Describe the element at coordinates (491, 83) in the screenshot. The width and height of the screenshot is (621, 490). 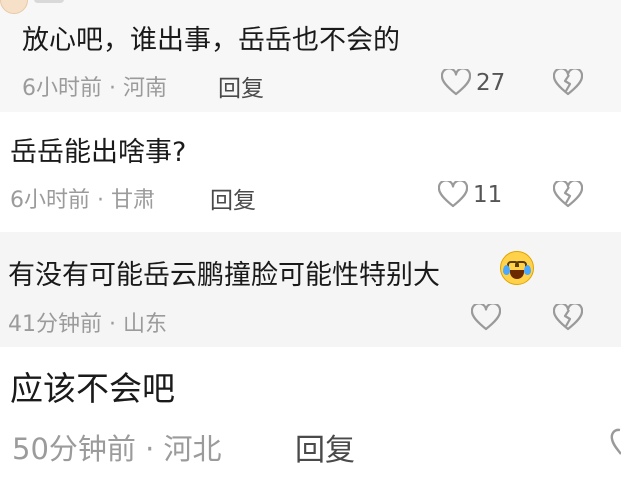
I see `like-count: 27` at that location.